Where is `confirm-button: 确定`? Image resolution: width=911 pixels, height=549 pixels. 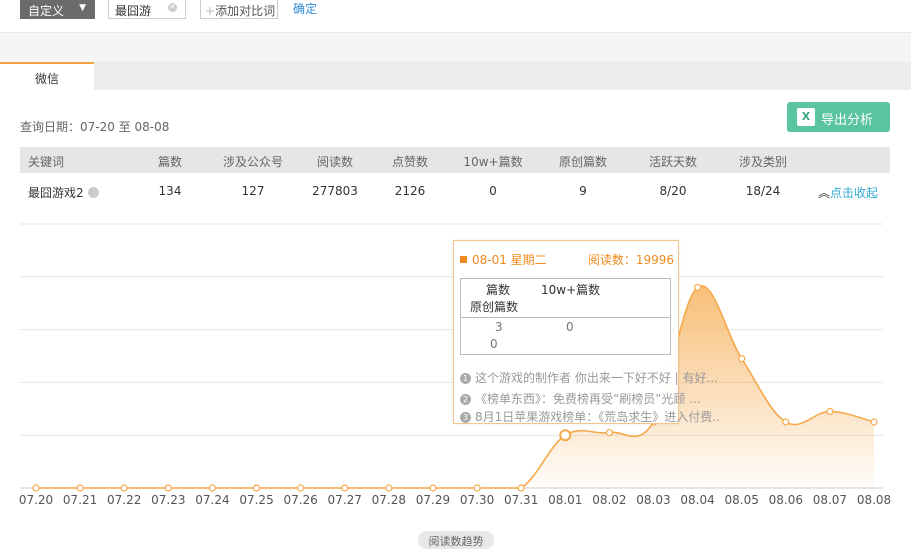
confirm-button: 确定 is located at coordinates (305, 8).